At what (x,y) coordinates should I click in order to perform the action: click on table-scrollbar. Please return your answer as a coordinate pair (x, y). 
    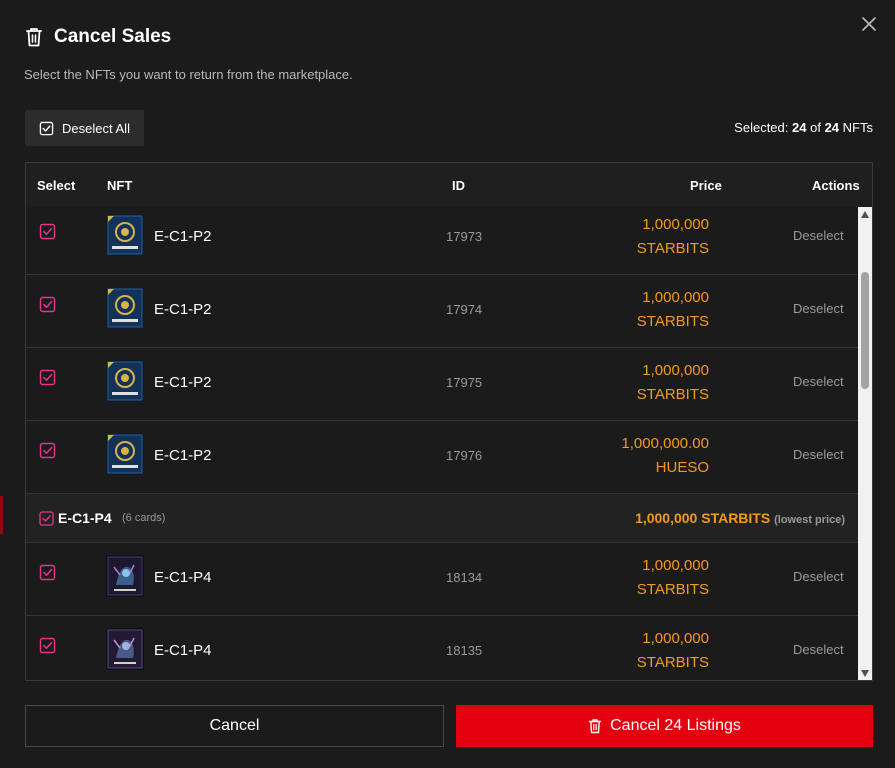
    Looking at the image, I should click on (865, 443).